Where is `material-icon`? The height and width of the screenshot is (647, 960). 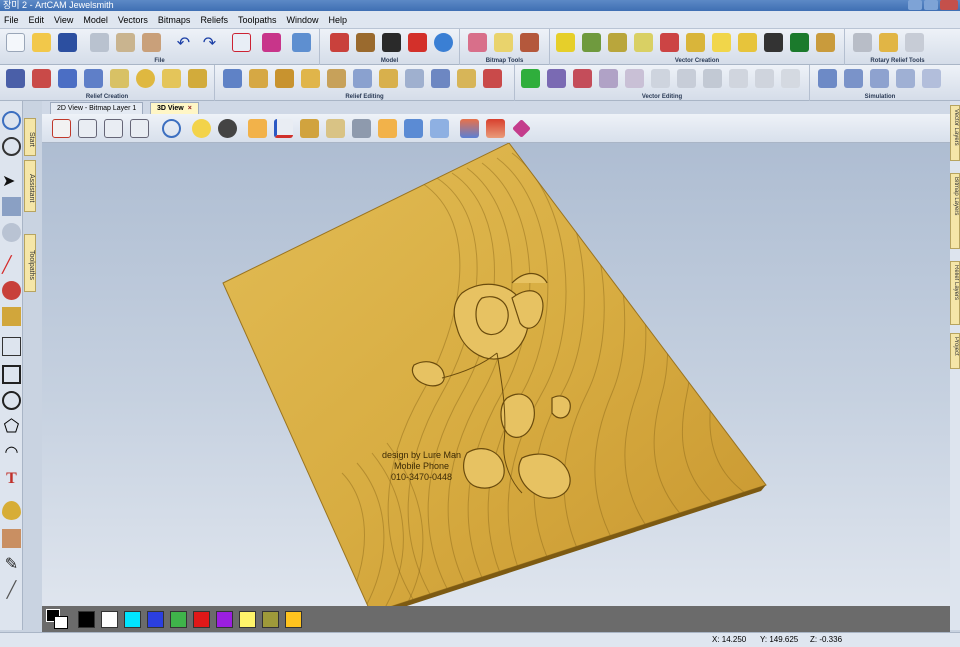 material-icon is located at coordinates (309, 128).